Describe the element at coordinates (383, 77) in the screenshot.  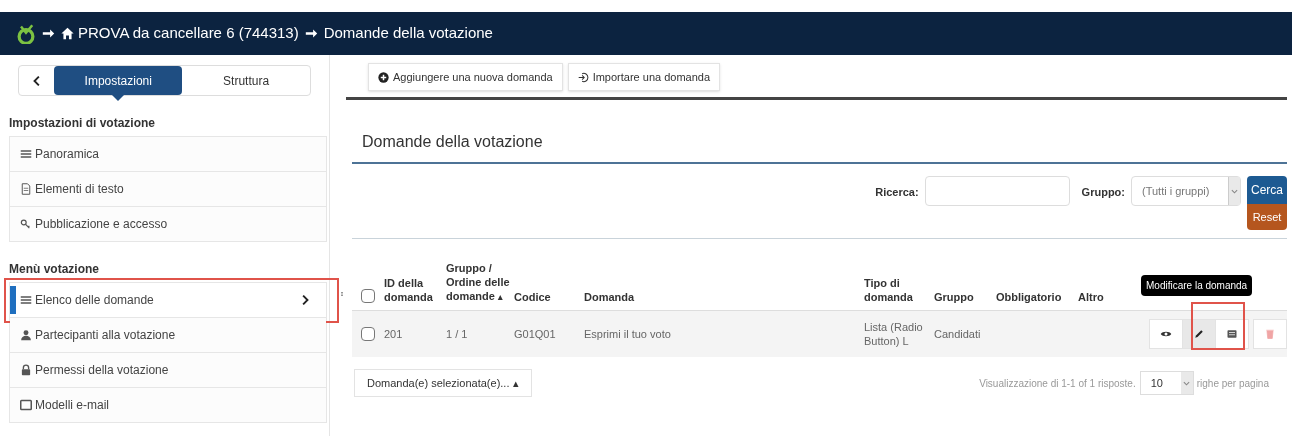
I see `plus-icon` at that location.